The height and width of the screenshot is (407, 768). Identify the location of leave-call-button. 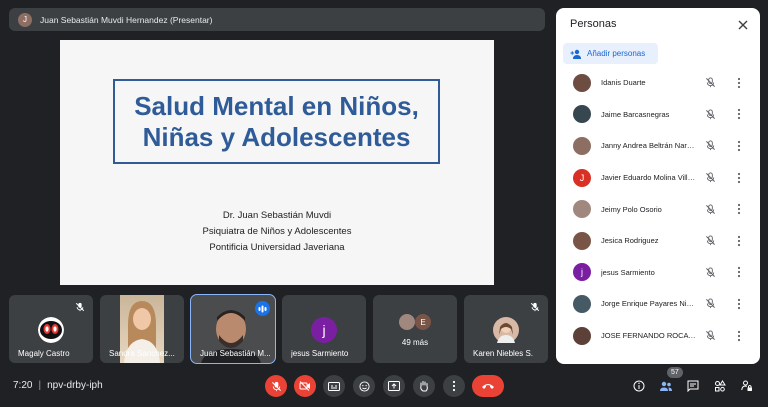
(488, 386).